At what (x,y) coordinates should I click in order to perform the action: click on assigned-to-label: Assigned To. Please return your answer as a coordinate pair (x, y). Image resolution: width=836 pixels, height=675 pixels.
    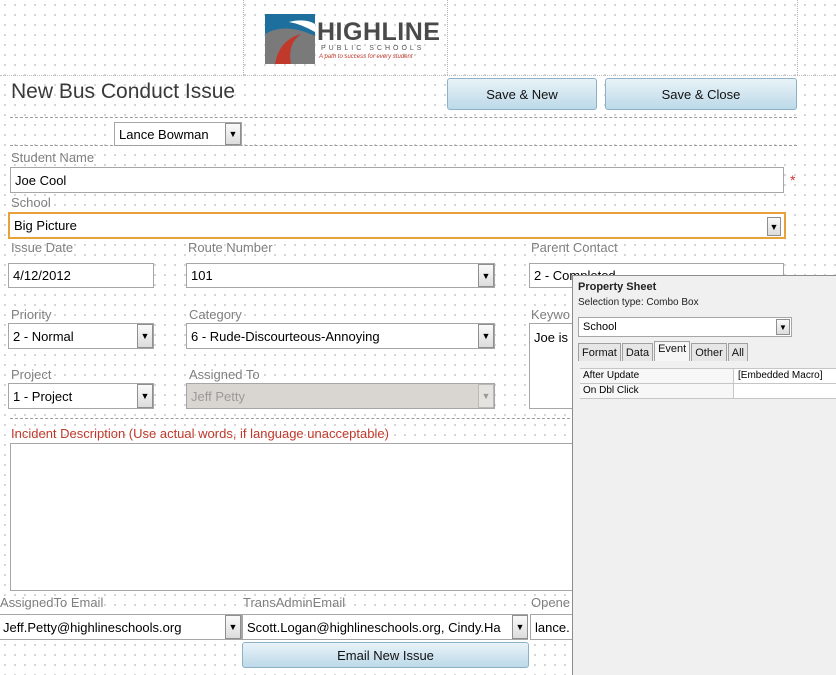
    Looking at the image, I should click on (224, 374).